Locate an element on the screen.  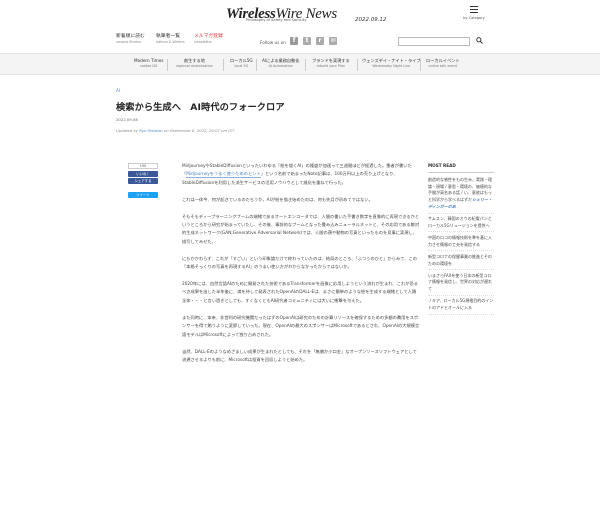
most-read-title: MOST READ is located at coordinates (461, 168).